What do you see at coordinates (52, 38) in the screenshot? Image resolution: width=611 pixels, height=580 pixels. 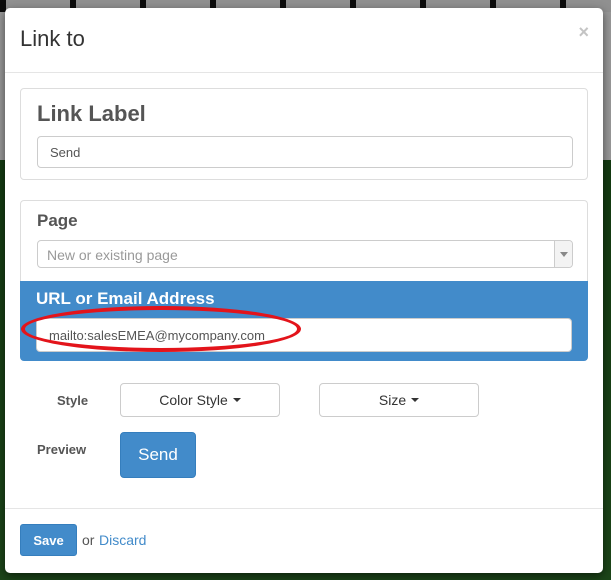 I see `modal-title: Link to` at bounding box center [52, 38].